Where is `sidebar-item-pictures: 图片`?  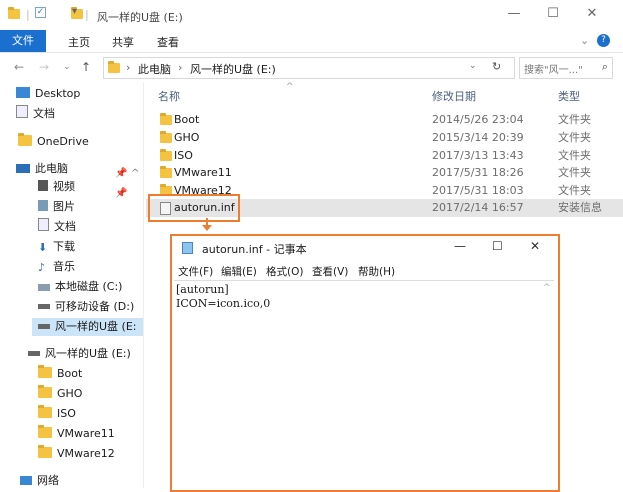
sidebar-item-pictures: 图片 is located at coordinates (56, 207).